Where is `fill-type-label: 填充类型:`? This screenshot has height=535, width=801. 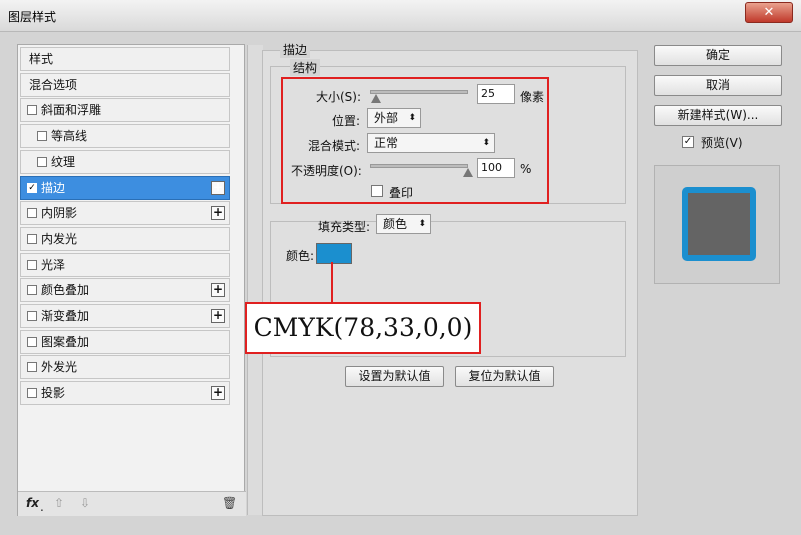
fill-type-label: 填充类型: is located at coordinates (344, 227).